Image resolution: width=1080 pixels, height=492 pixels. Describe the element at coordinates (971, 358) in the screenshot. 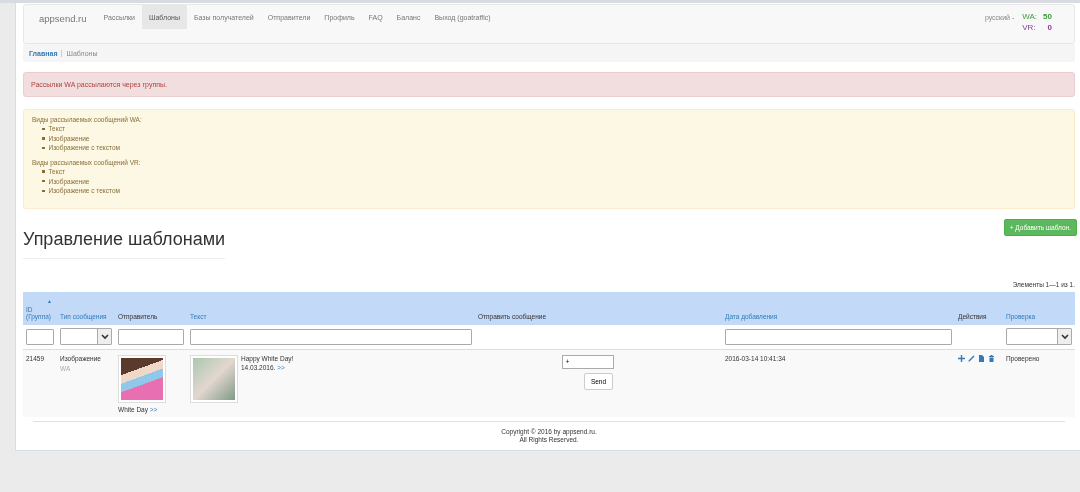

I see `pencil-icon` at that location.